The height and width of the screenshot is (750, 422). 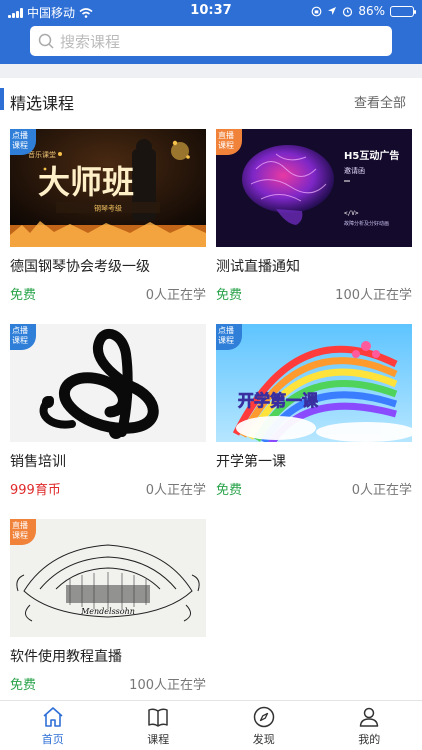 What do you see at coordinates (158, 739) in the screenshot?
I see `tab-label: 课程` at bounding box center [158, 739].